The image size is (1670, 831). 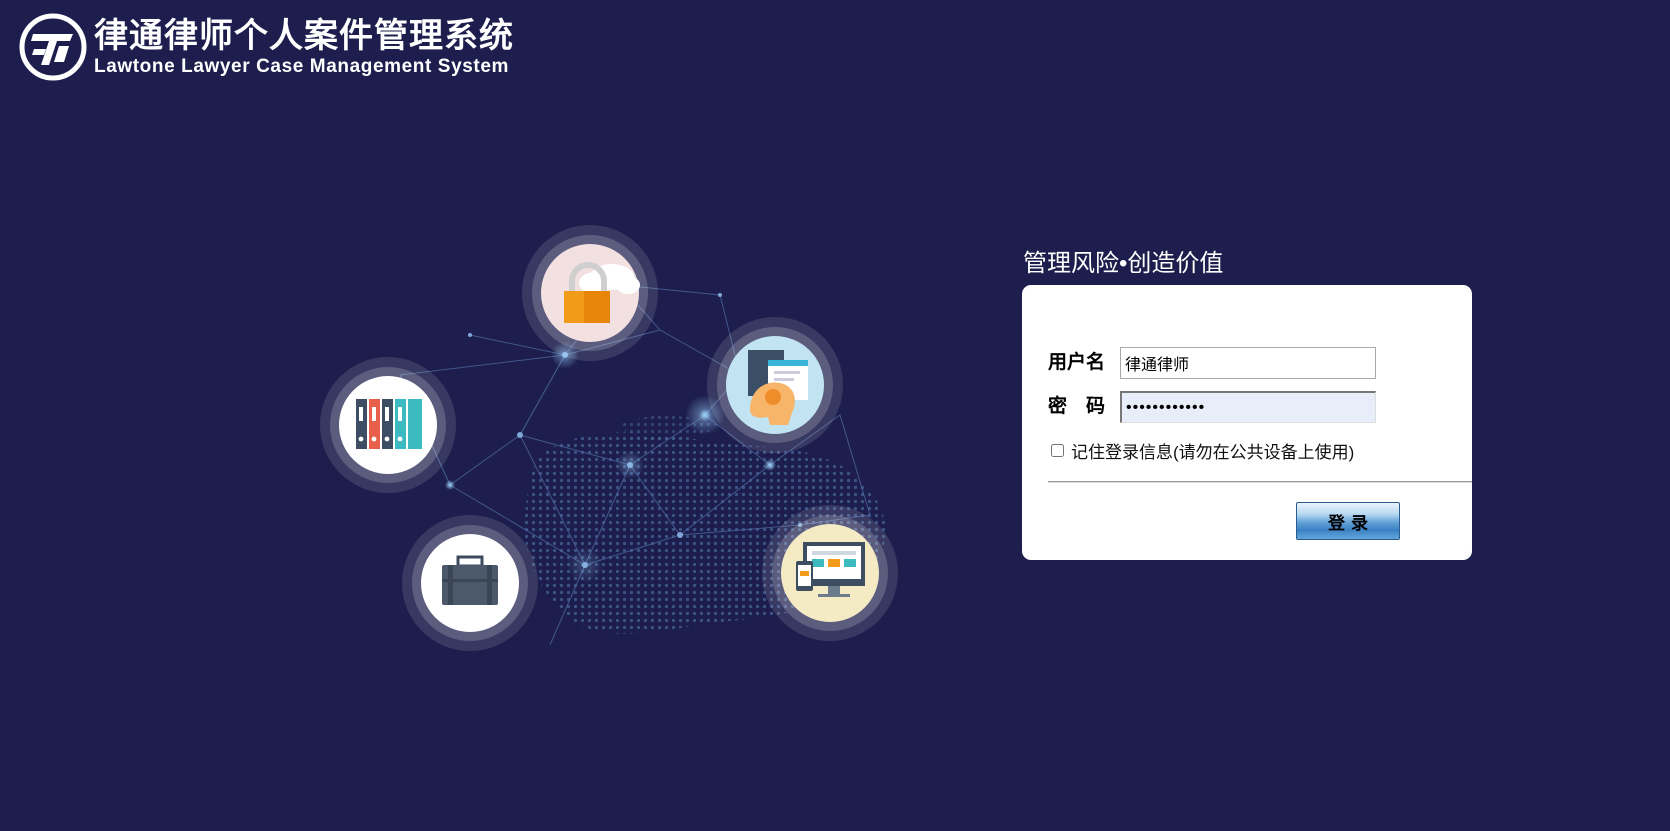 I want to click on app-title-en: Lawtone Lawyer Case Management System, so click(x=302, y=66).